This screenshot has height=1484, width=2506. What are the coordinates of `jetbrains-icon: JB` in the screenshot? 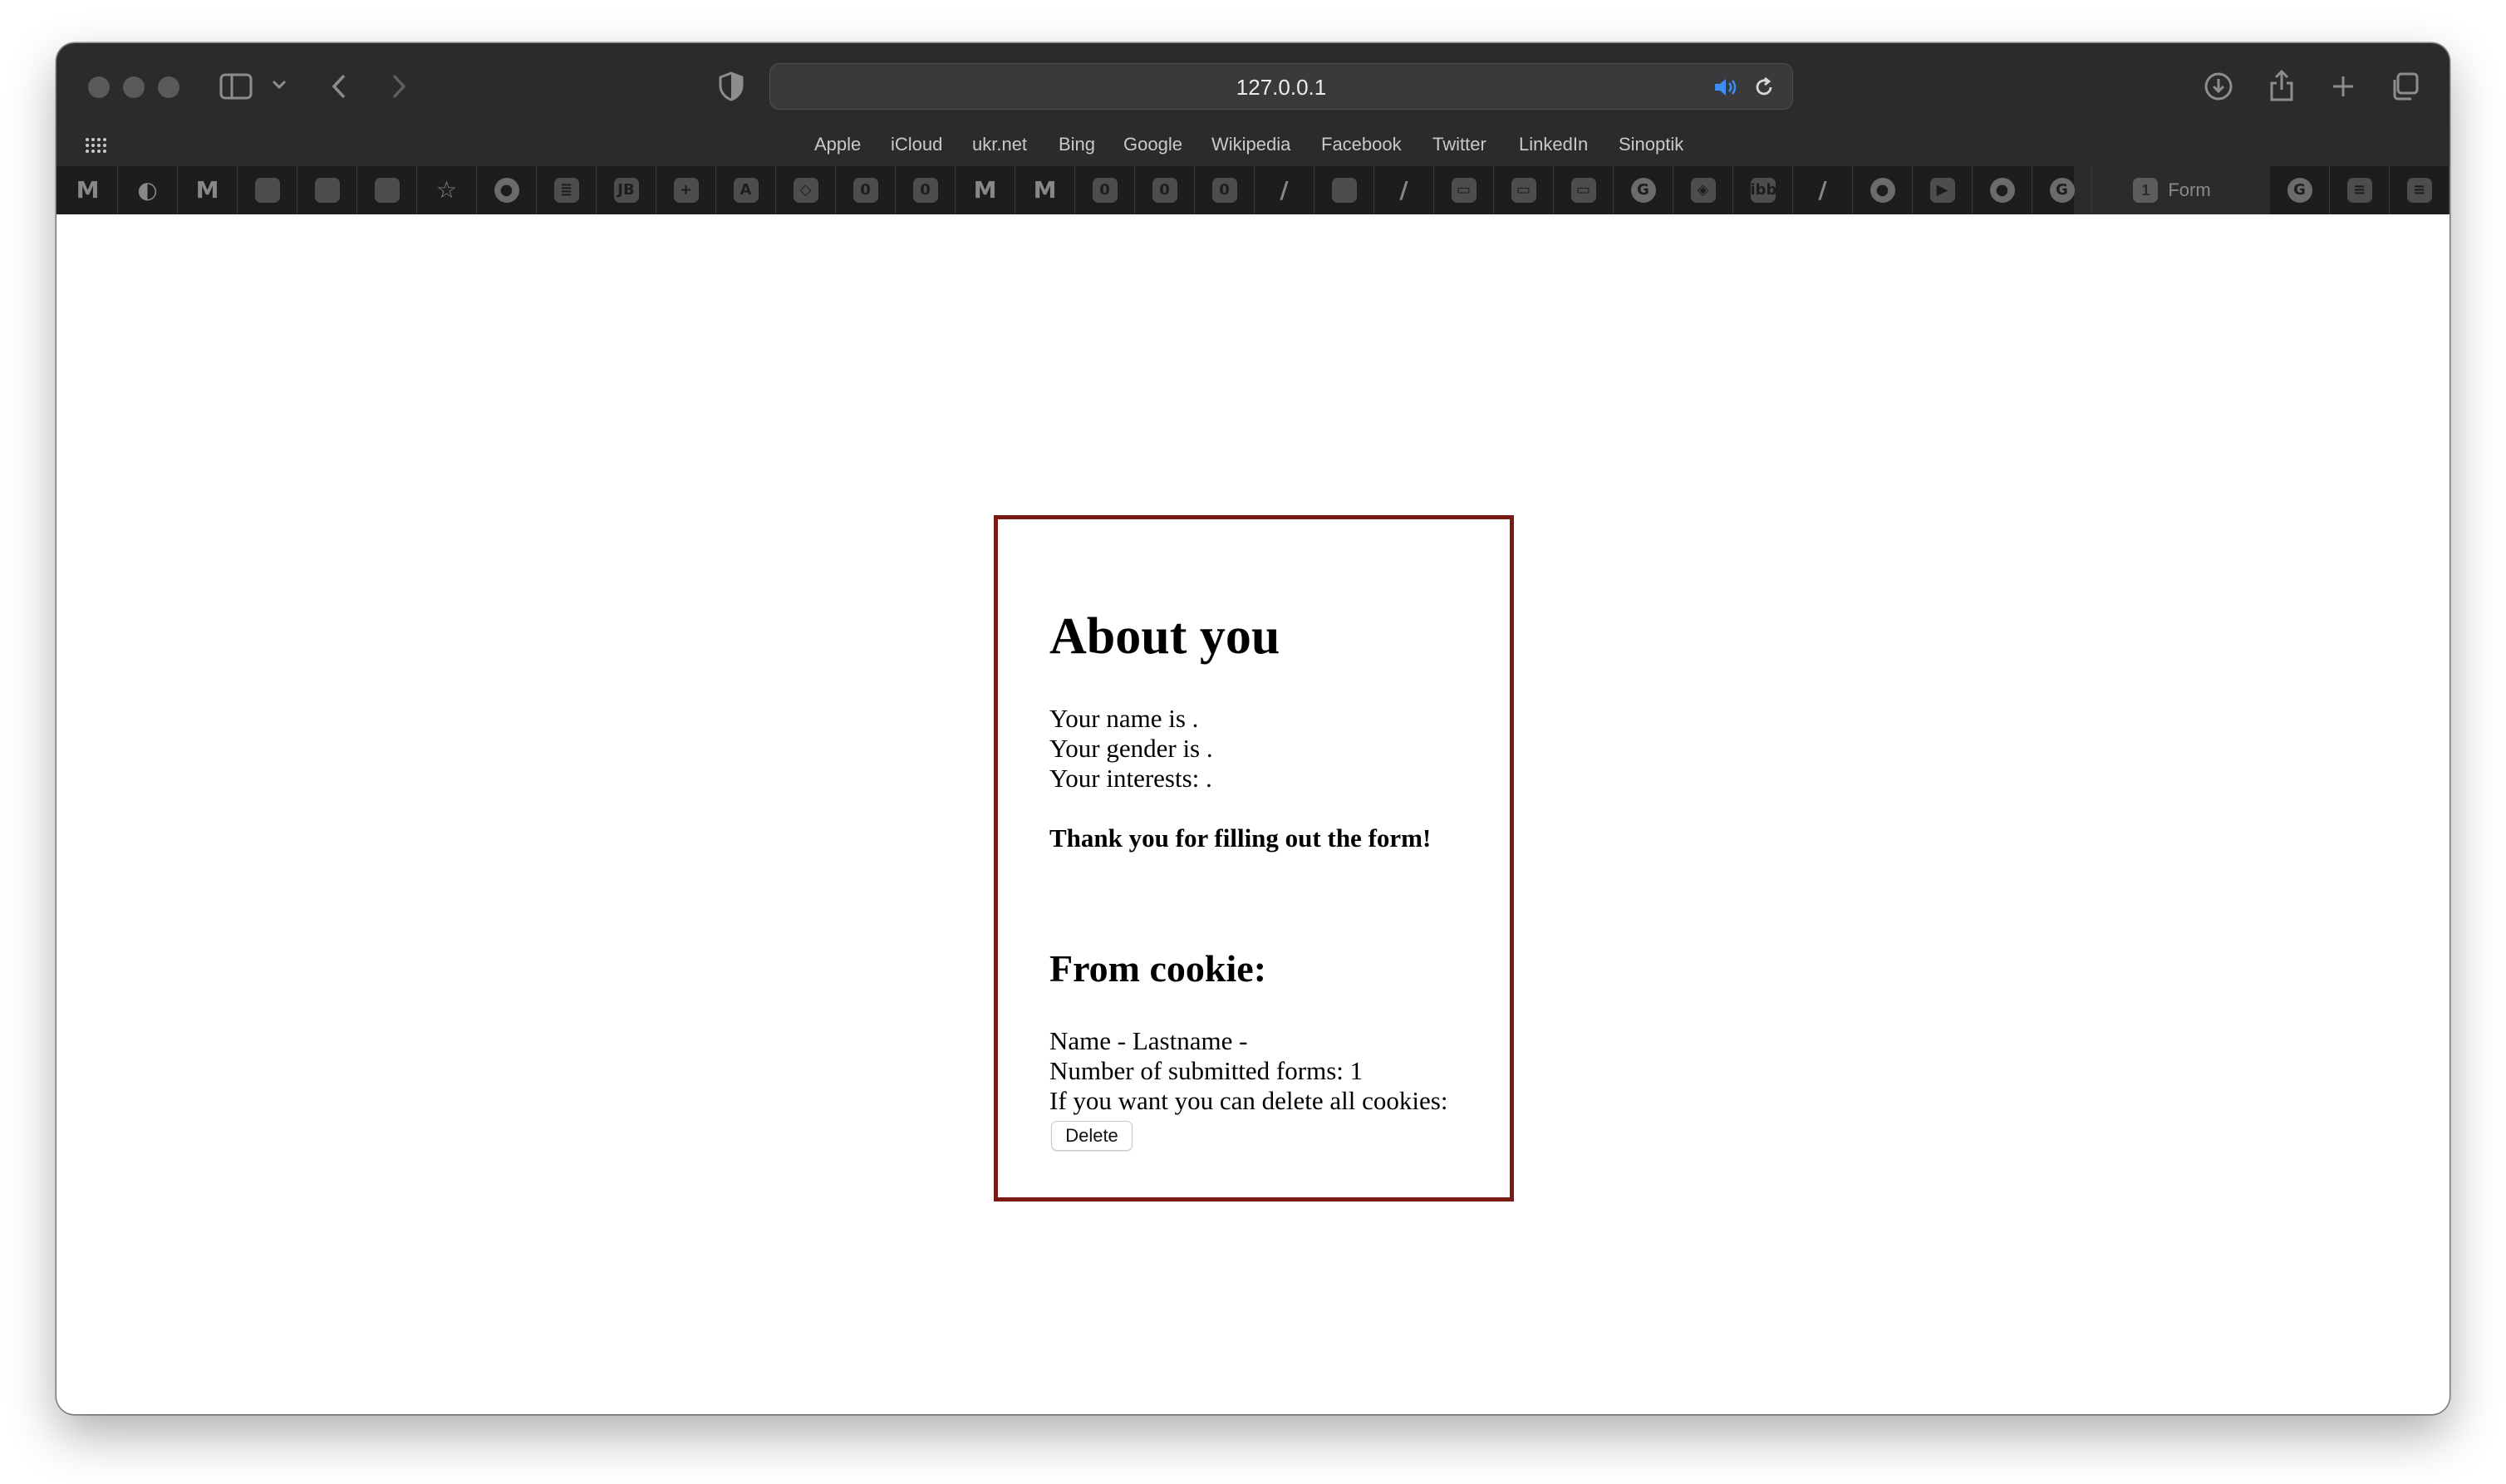 It's located at (626, 190).